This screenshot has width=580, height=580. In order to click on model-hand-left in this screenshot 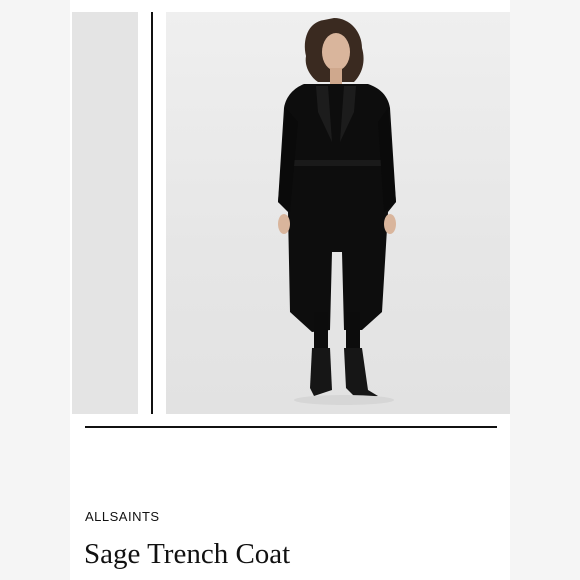, I will do `click(284, 224)`.